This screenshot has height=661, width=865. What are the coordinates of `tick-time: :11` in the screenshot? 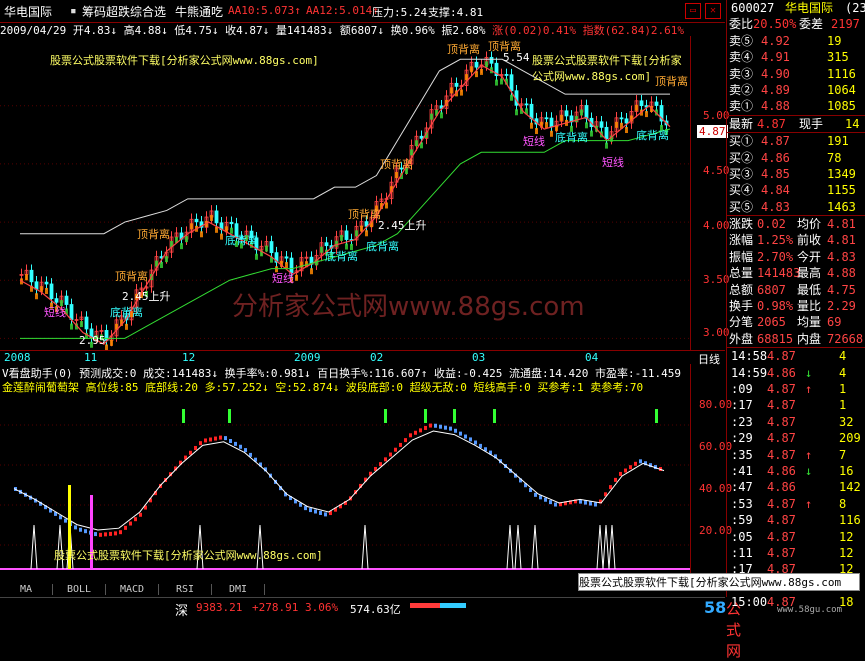 It's located at (742, 552).